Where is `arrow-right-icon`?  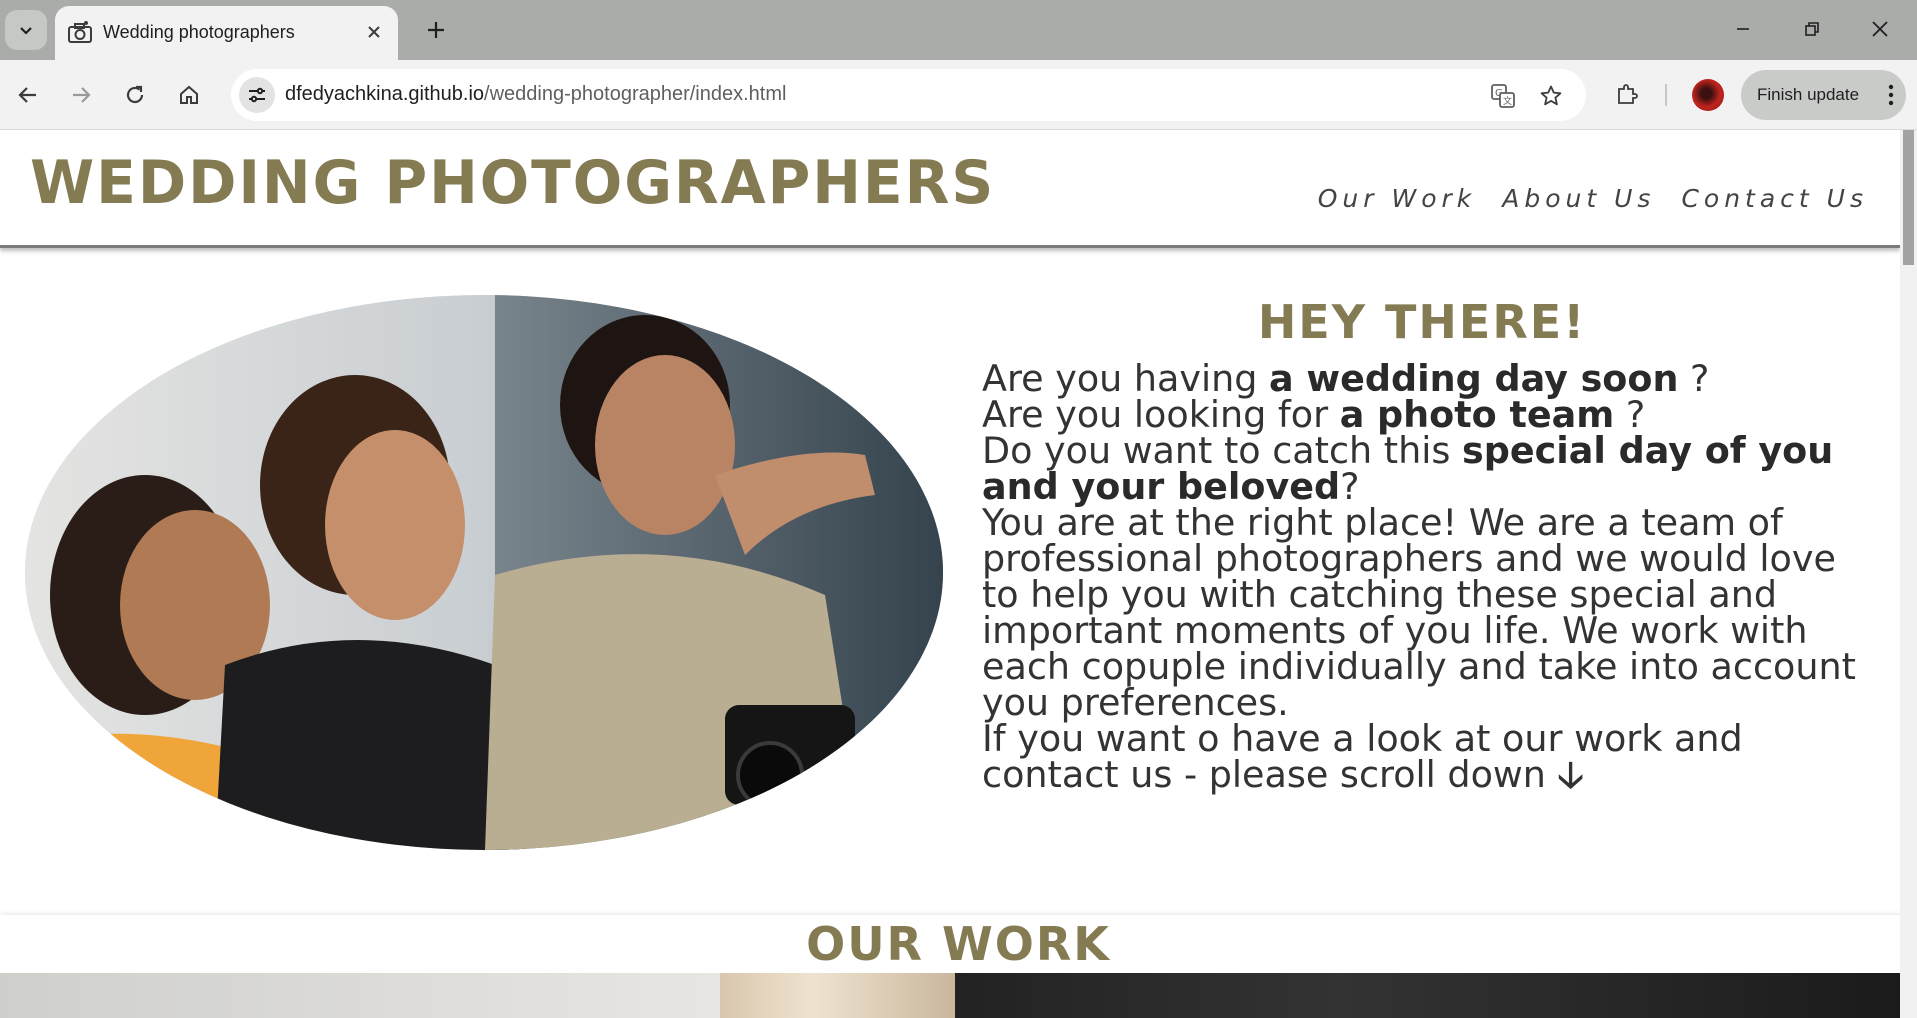
arrow-right-icon is located at coordinates (82, 95).